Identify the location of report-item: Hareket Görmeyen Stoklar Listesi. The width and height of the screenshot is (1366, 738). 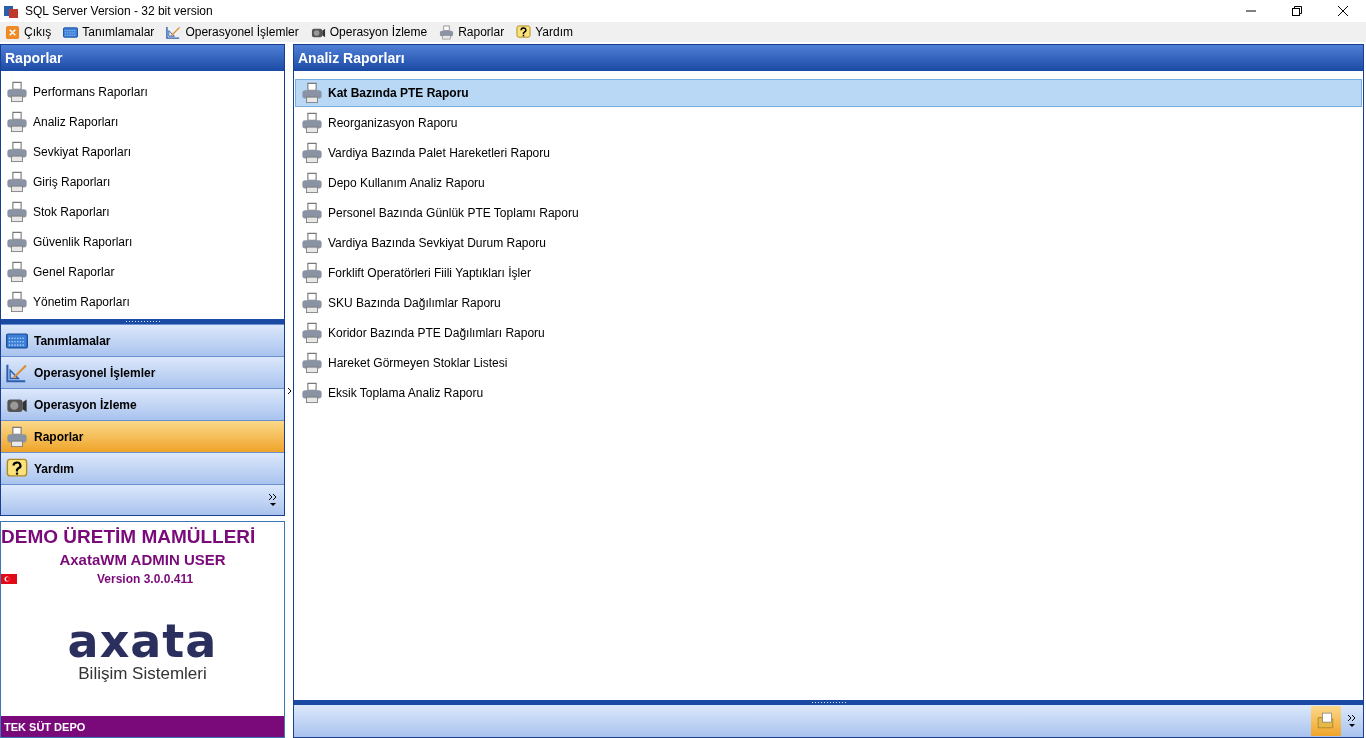
(828, 363).